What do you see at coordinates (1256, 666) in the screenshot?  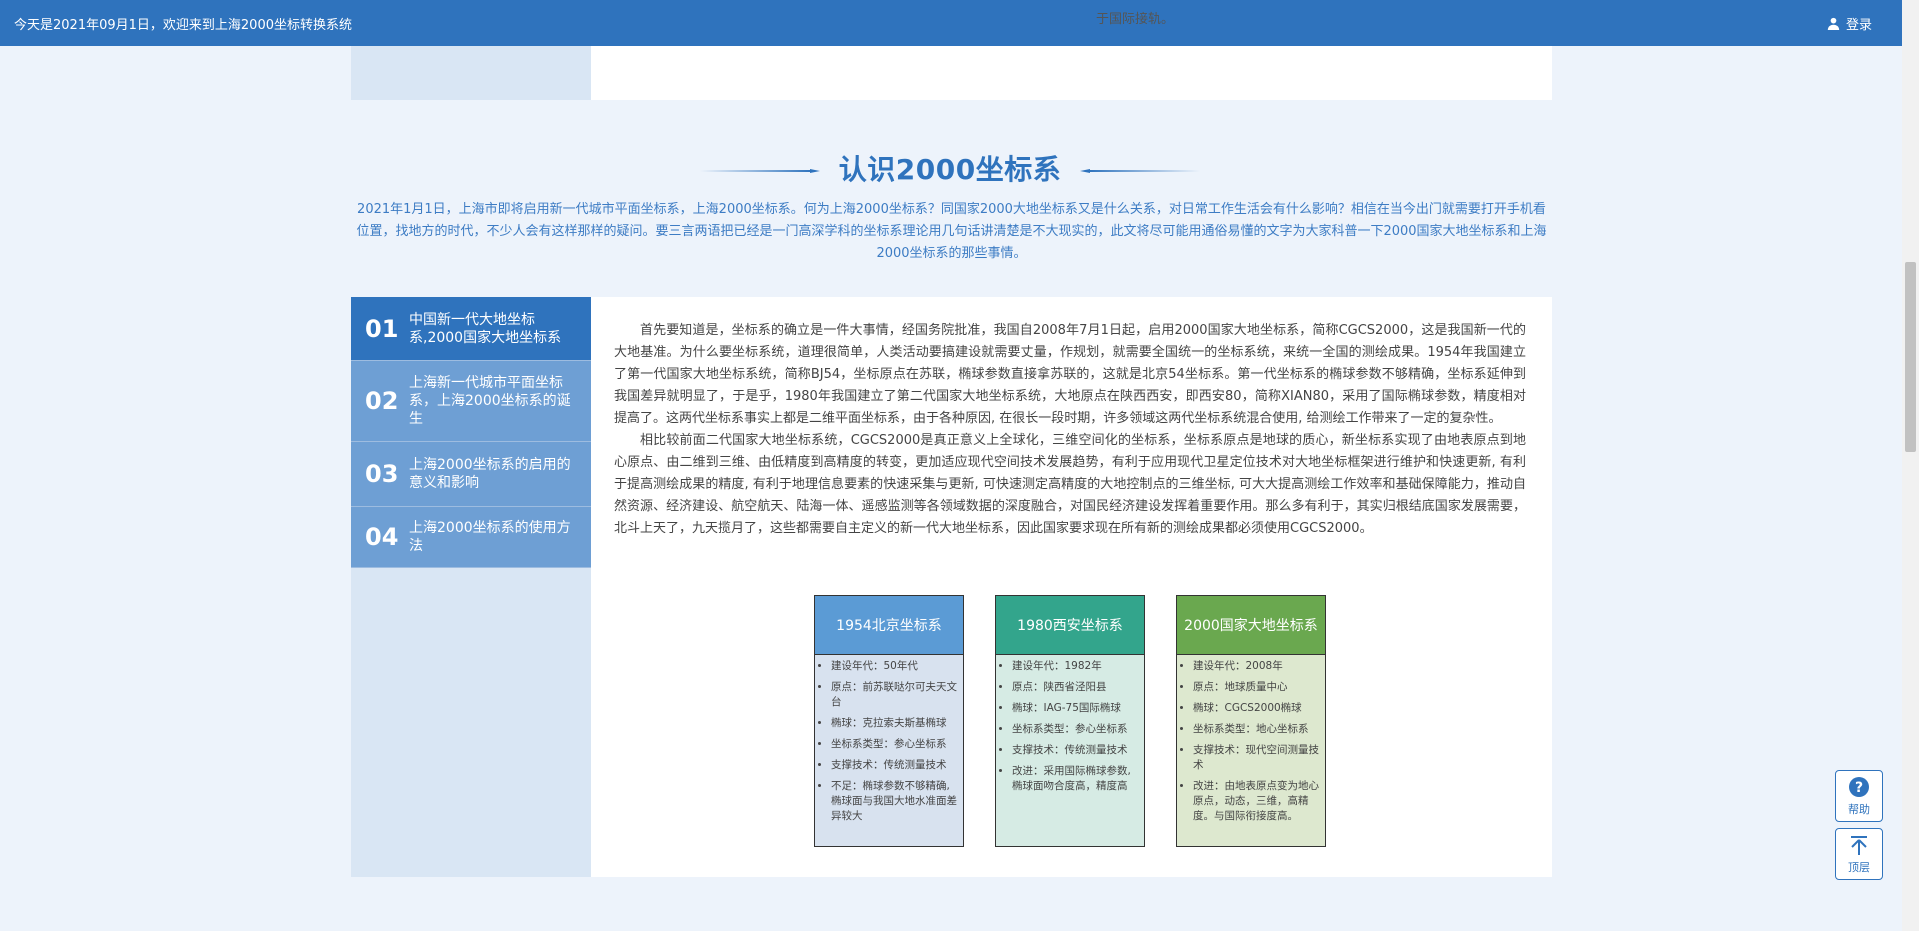 I see `card-item: 建设年代：2008年` at bounding box center [1256, 666].